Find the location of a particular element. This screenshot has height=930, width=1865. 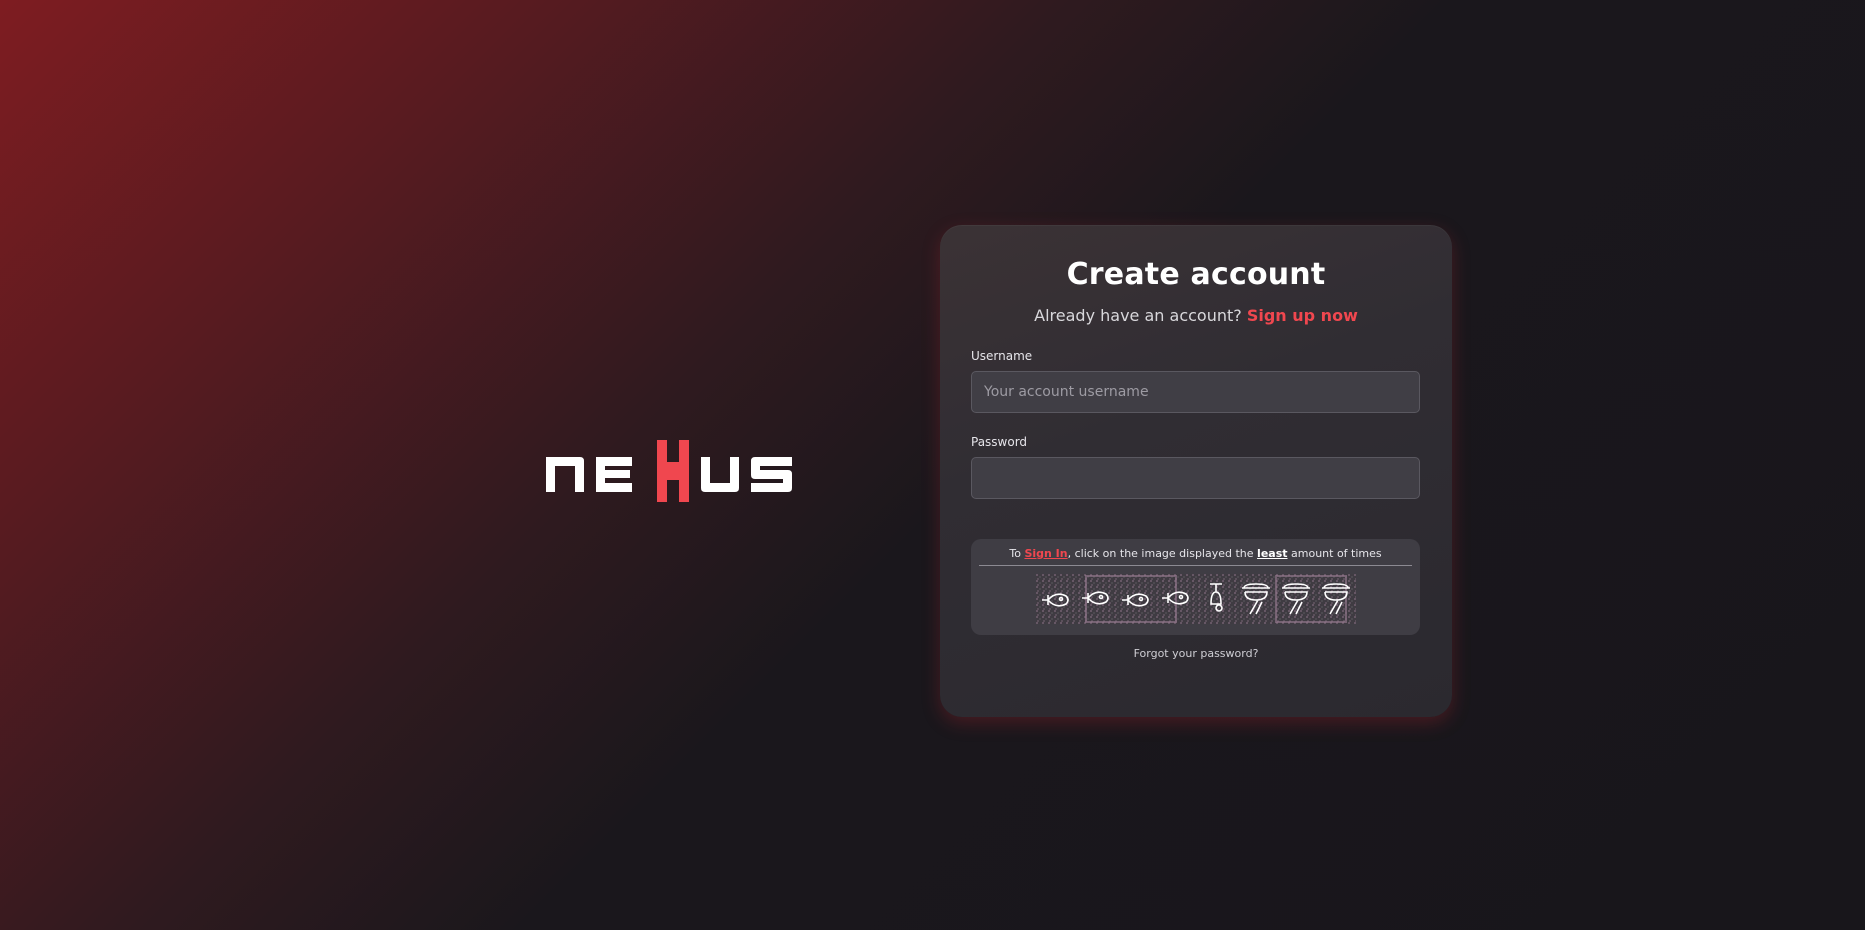

signin-prompt-text: Already have an account? is located at coordinates (1138, 315).